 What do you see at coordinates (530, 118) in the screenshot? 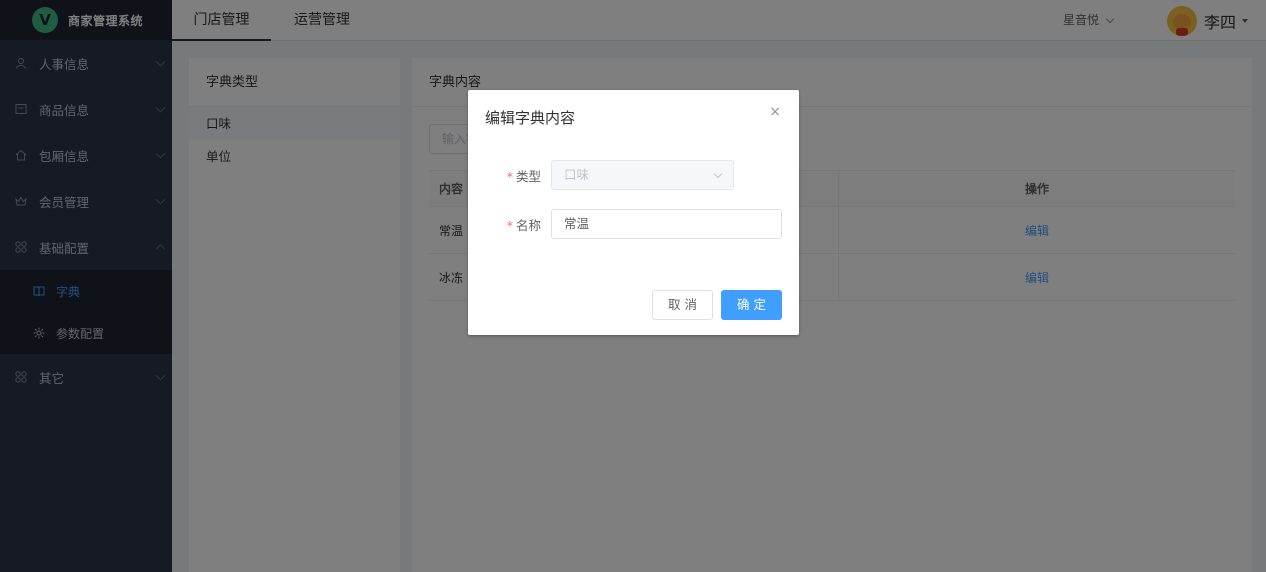
I see `dialog-title: 编辑字典内容` at bounding box center [530, 118].